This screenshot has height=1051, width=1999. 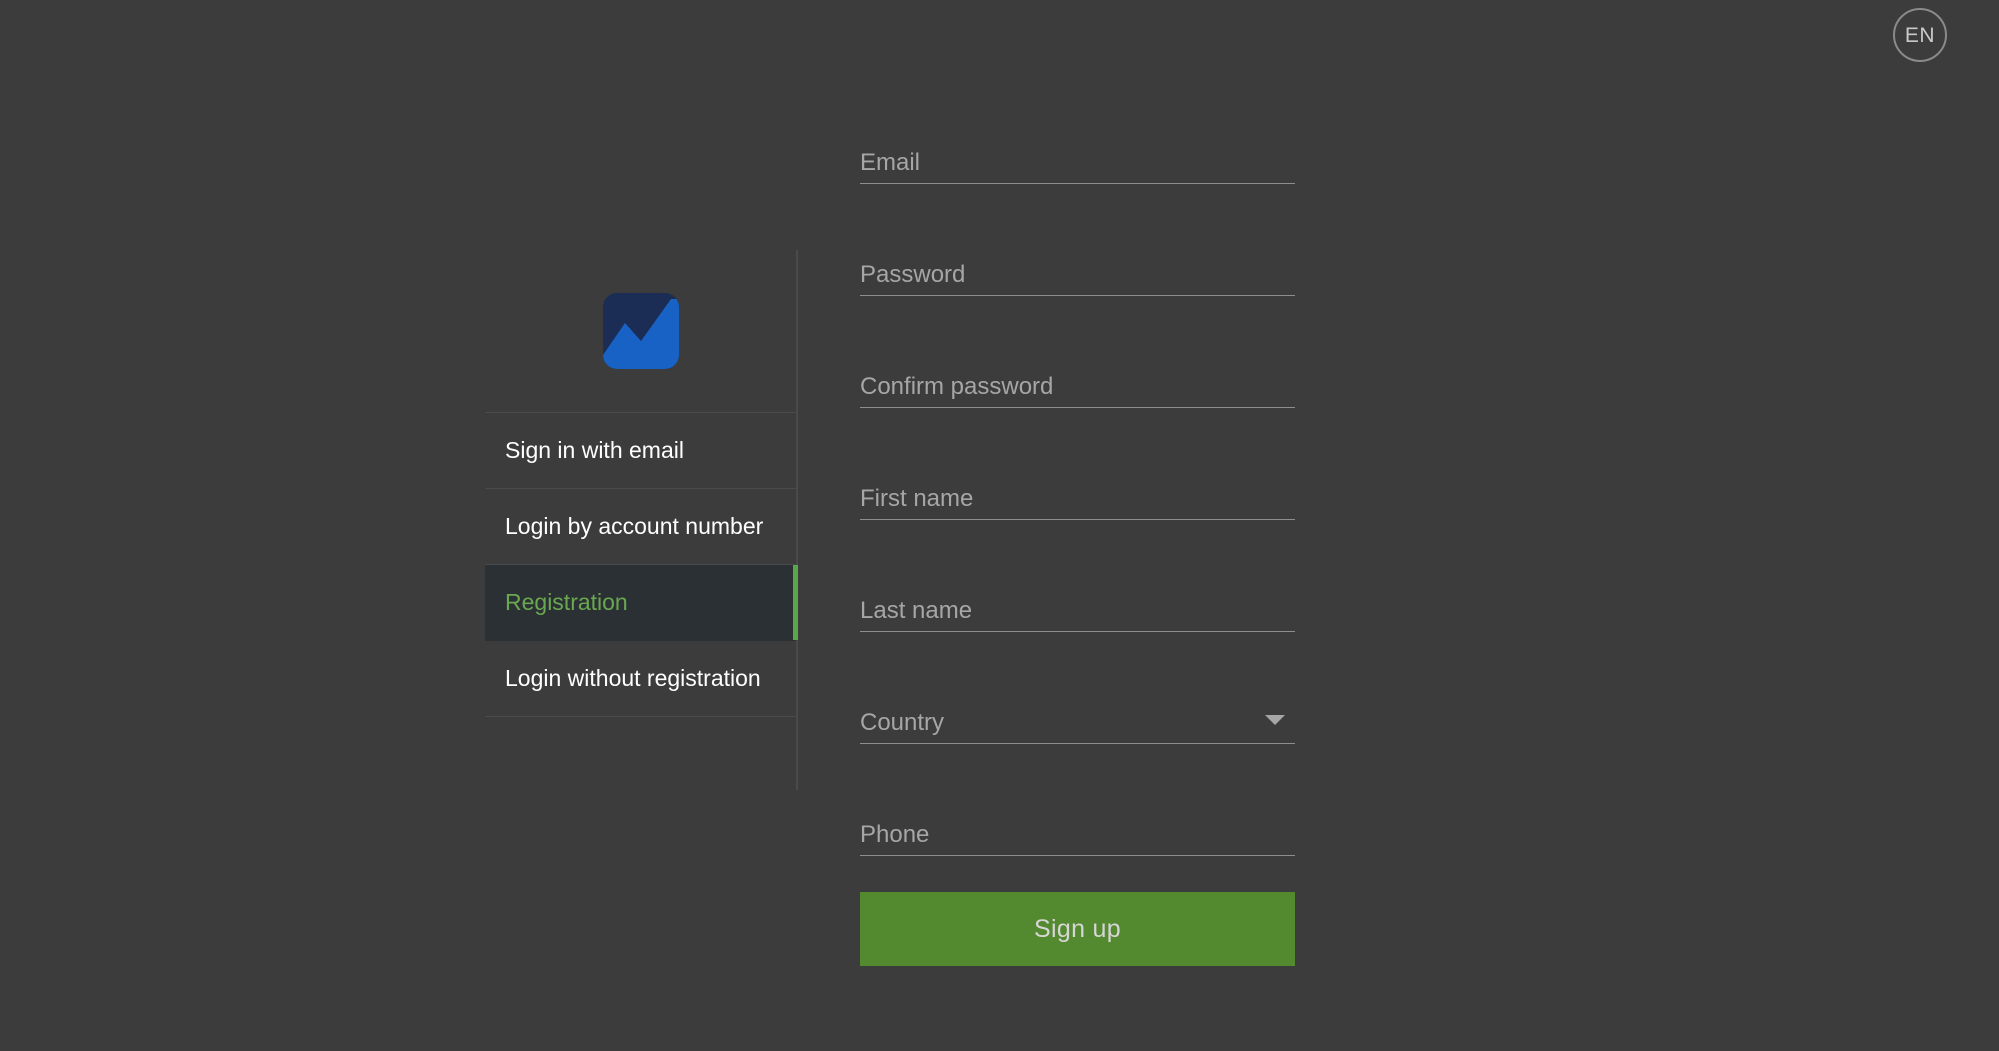 I want to click on sidebar-item-sign-in-with-email: Sign in with email, so click(x=640, y=451).